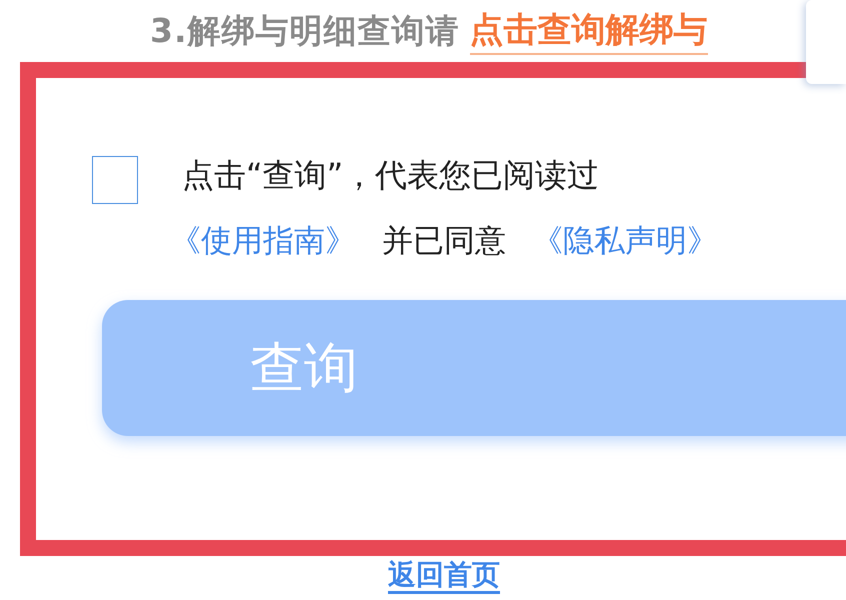  What do you see at coordinates (115, 180) in the screenshot?
I see `agreement-checkbox` at bounding box center [115, 180].